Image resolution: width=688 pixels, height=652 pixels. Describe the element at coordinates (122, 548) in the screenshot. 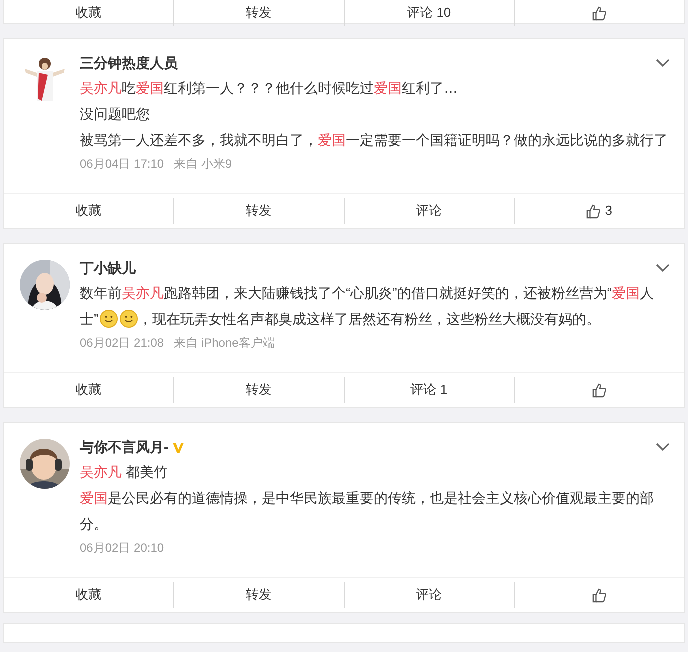

I see `timestamp: 06月02日 20:10` at that location.